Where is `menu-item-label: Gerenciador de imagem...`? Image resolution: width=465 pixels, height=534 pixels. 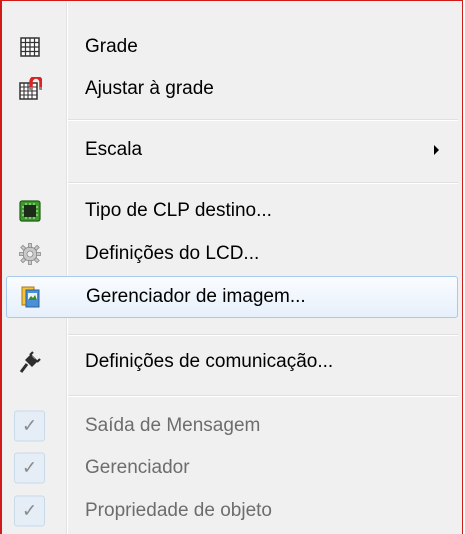
menu-item-label: Gerenciador de imagem... is located at coordinates (196, 296).